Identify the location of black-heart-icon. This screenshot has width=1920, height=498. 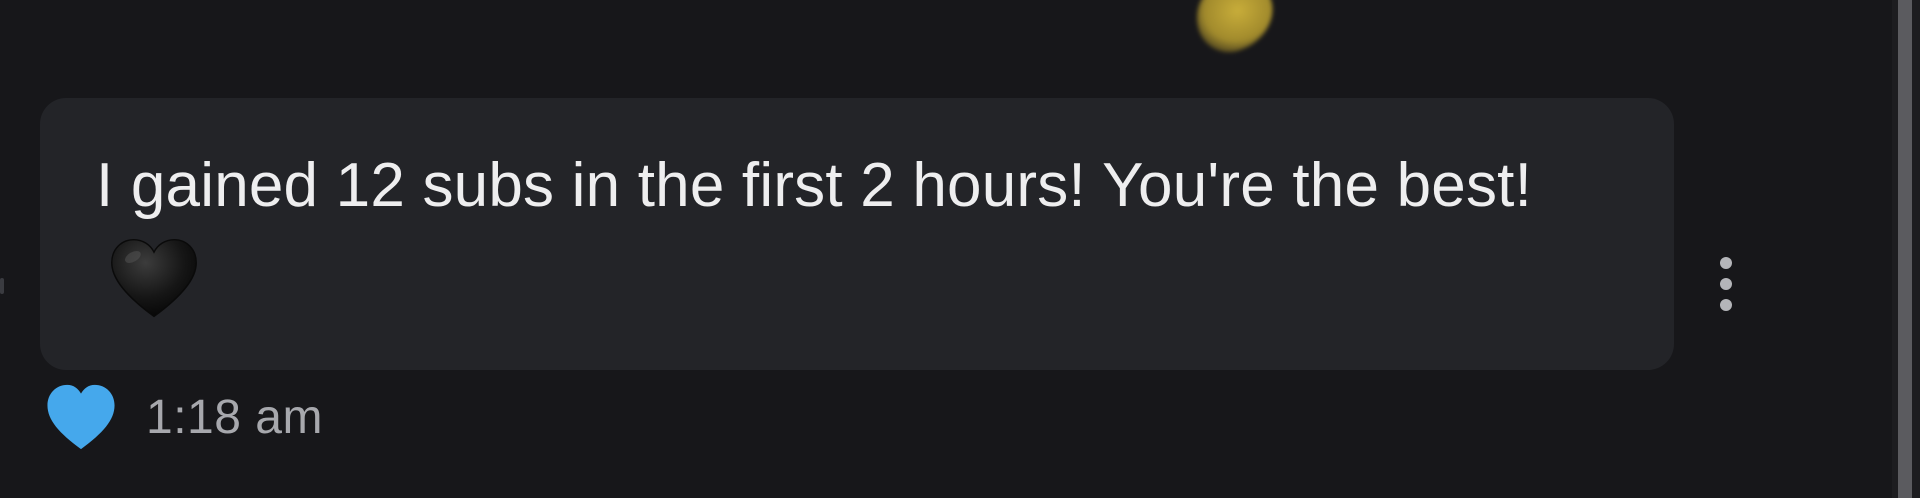
(154, 278).